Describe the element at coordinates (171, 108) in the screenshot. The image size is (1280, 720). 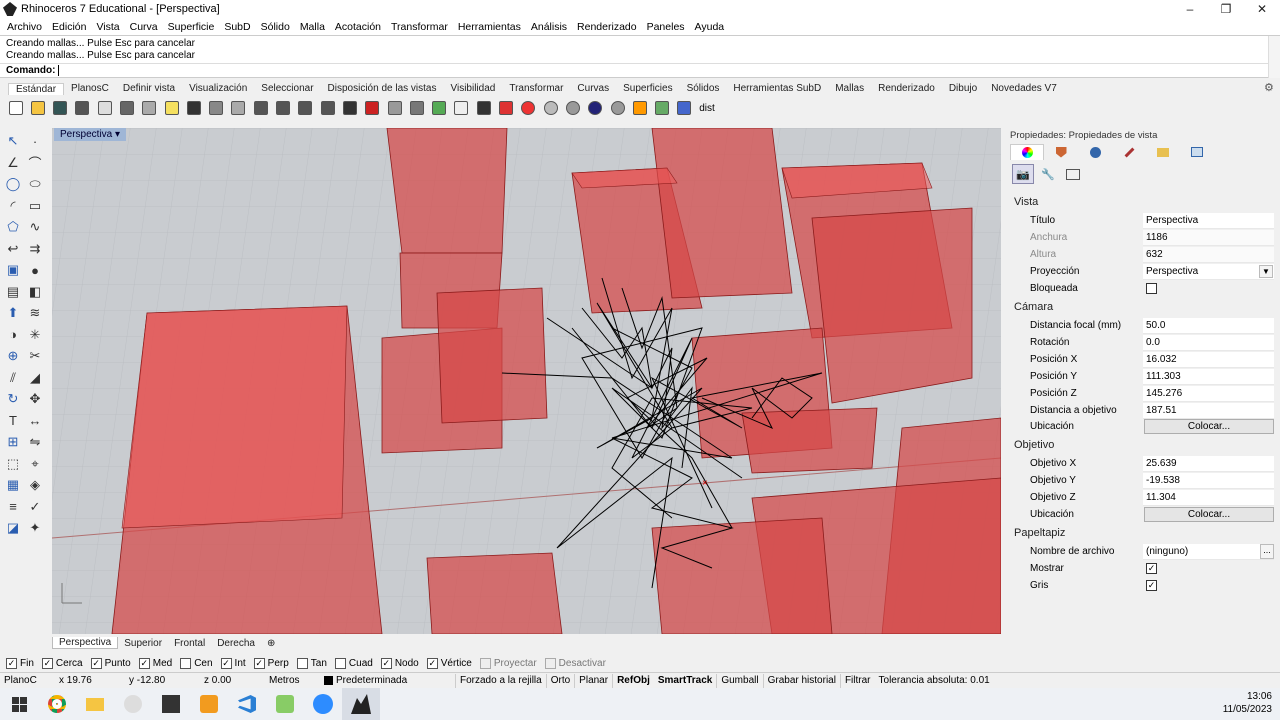
I see `paste-icon` at that location.